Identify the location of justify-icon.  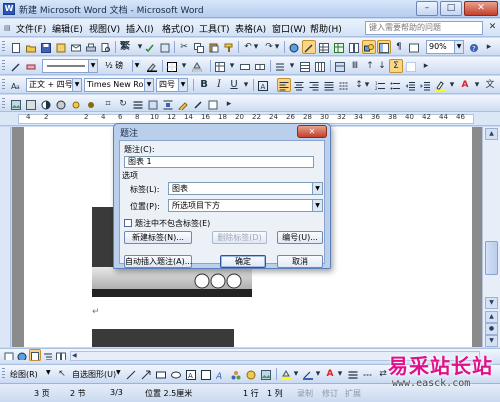
(329, 85).